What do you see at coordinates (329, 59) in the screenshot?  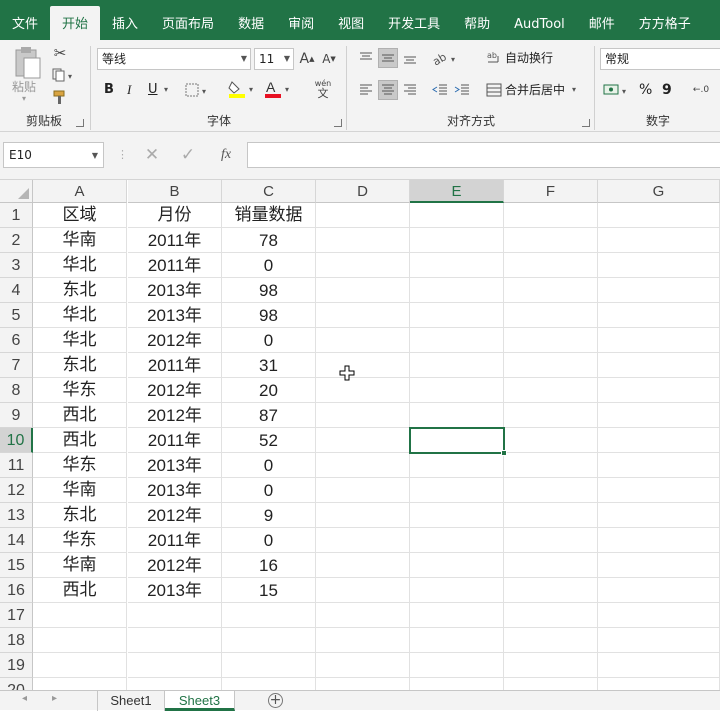 I see `decrease-font-size-icon: A ▼` at bounding box center [329, 59].